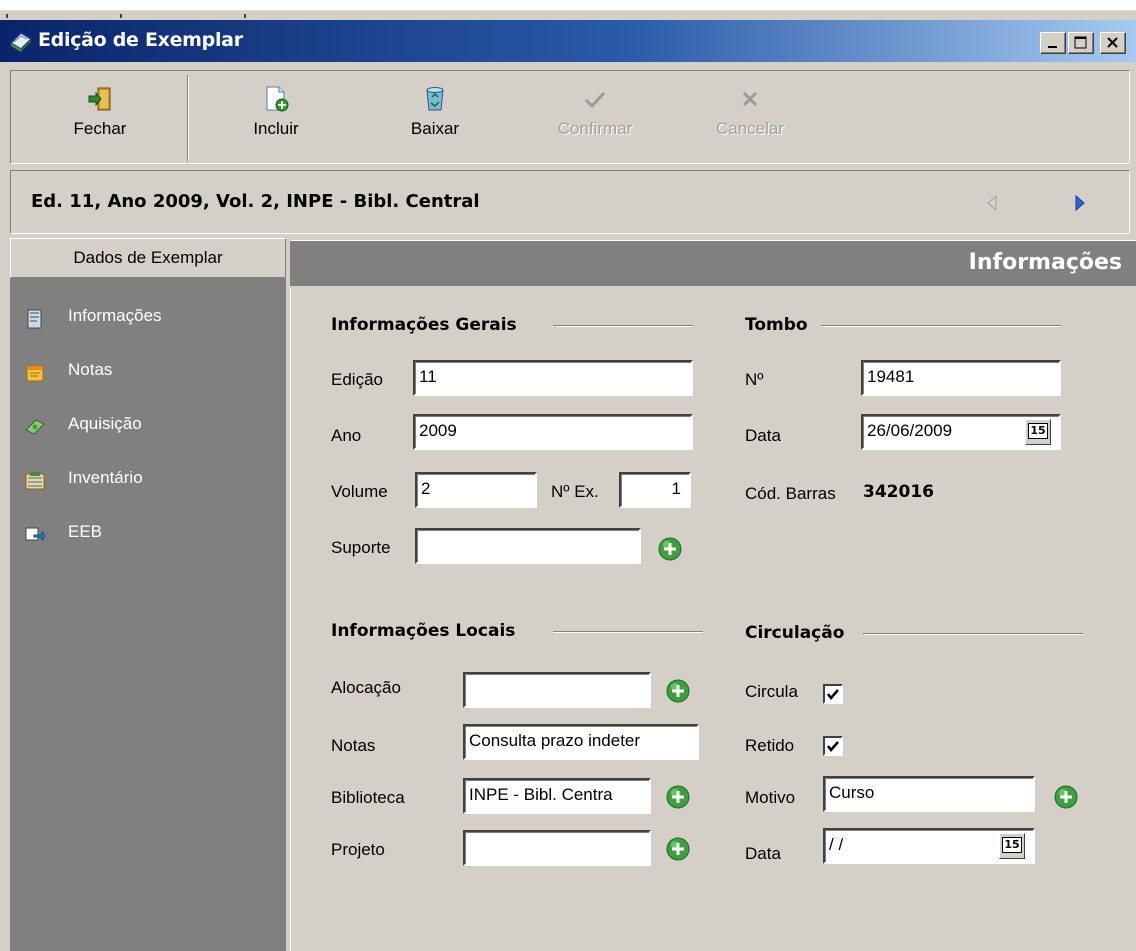 The width and height of the screenshot is (1136, 951). Describe the element at coordinates (277, 99) in the screenshot. I see `new-document-icon` at that location.